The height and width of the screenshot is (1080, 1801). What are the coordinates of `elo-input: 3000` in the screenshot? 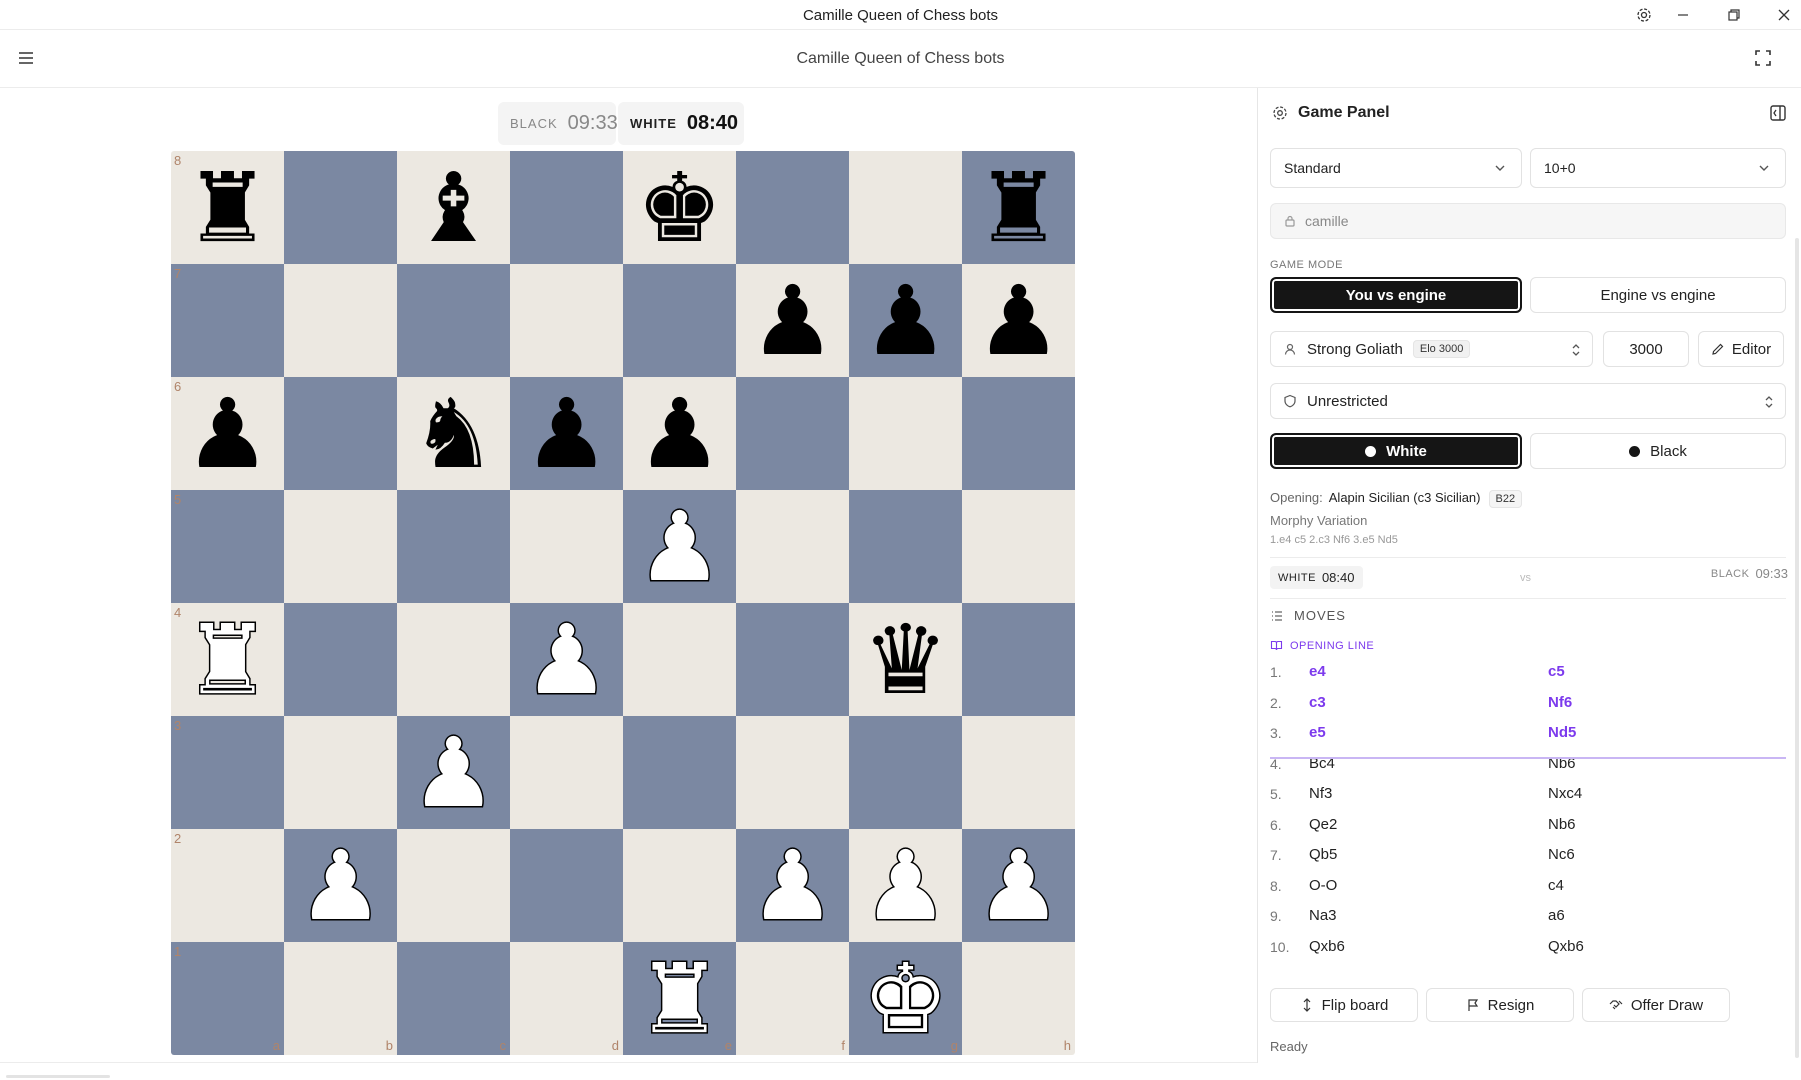 It's located at (1646, 349).